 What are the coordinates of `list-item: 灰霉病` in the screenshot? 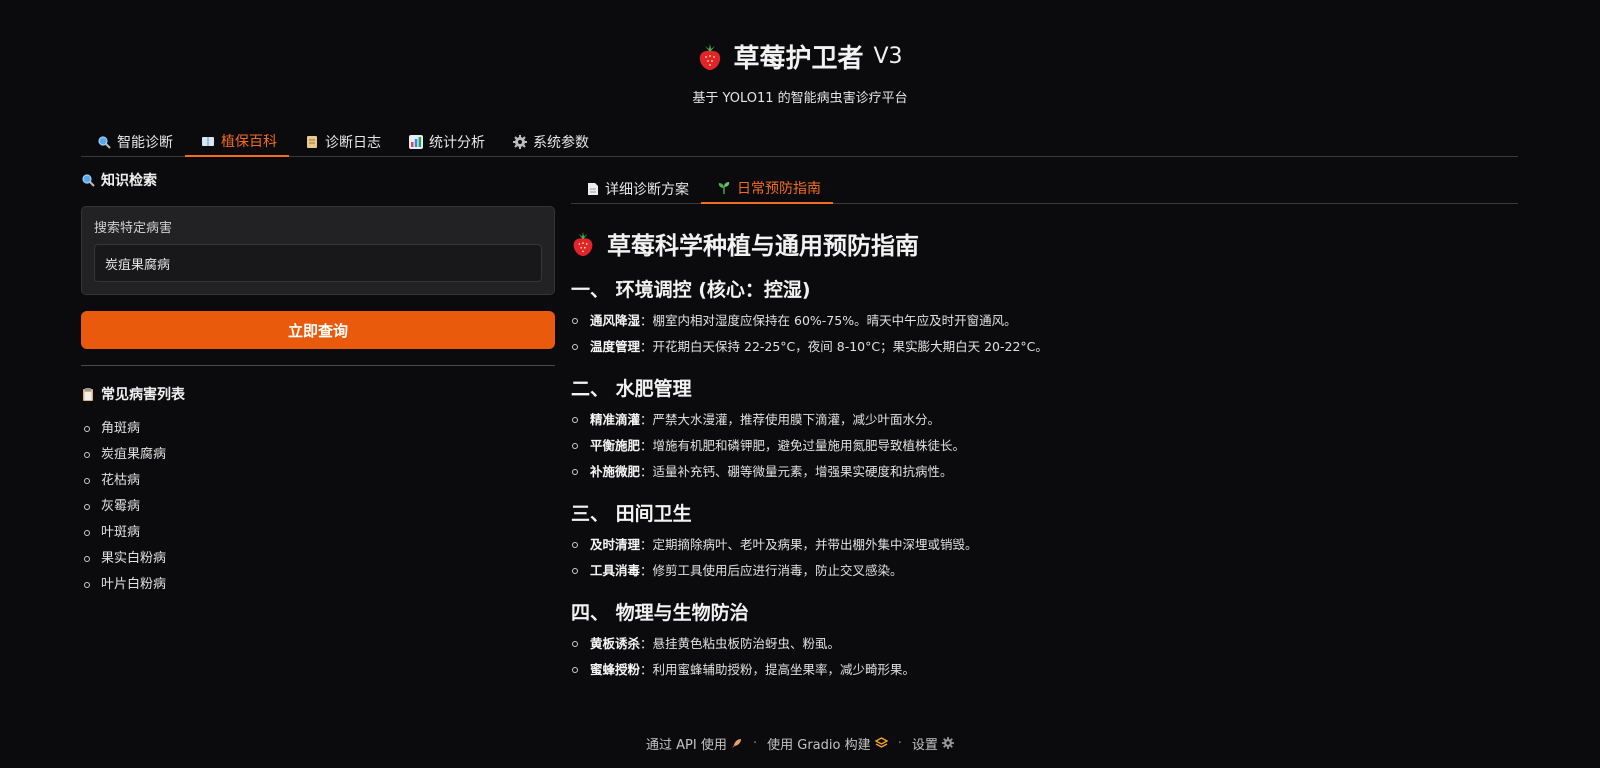 It's located at (318, 507).